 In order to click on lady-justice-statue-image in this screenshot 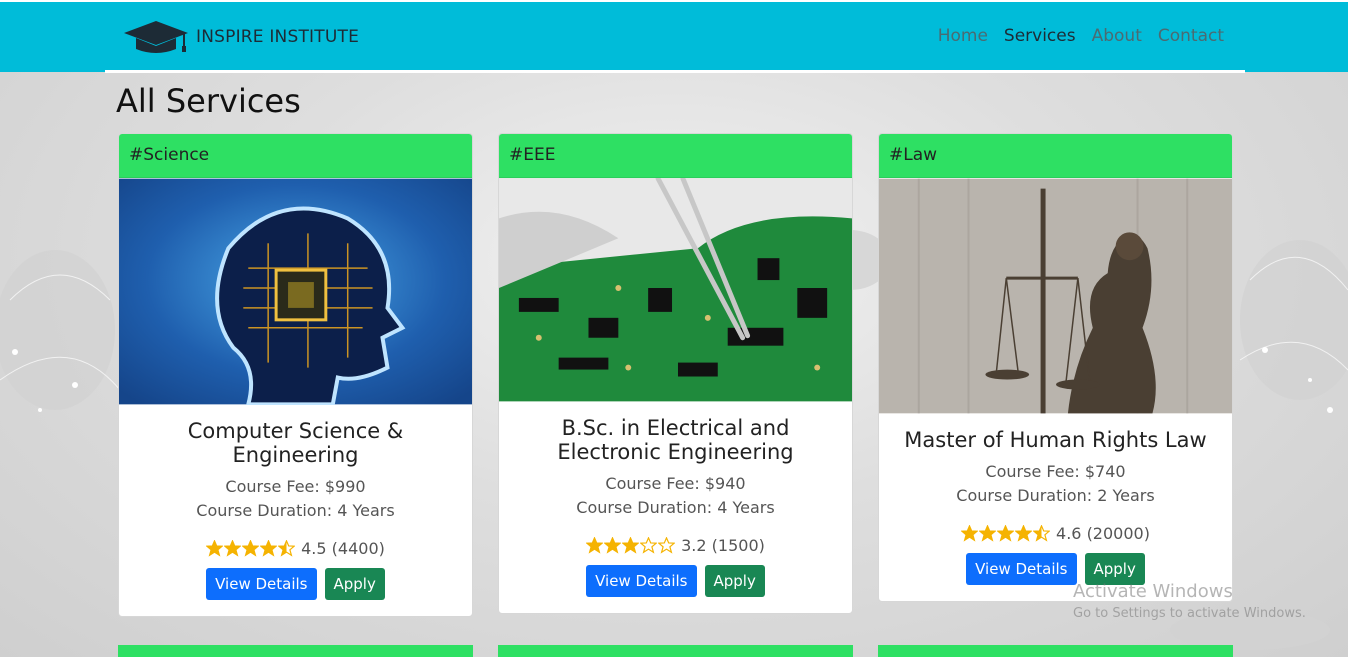, I will do `click(1055, 296)`.